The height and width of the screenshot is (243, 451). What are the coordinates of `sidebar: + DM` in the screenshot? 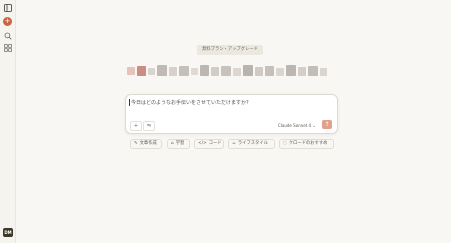 It's located at (8, 121).